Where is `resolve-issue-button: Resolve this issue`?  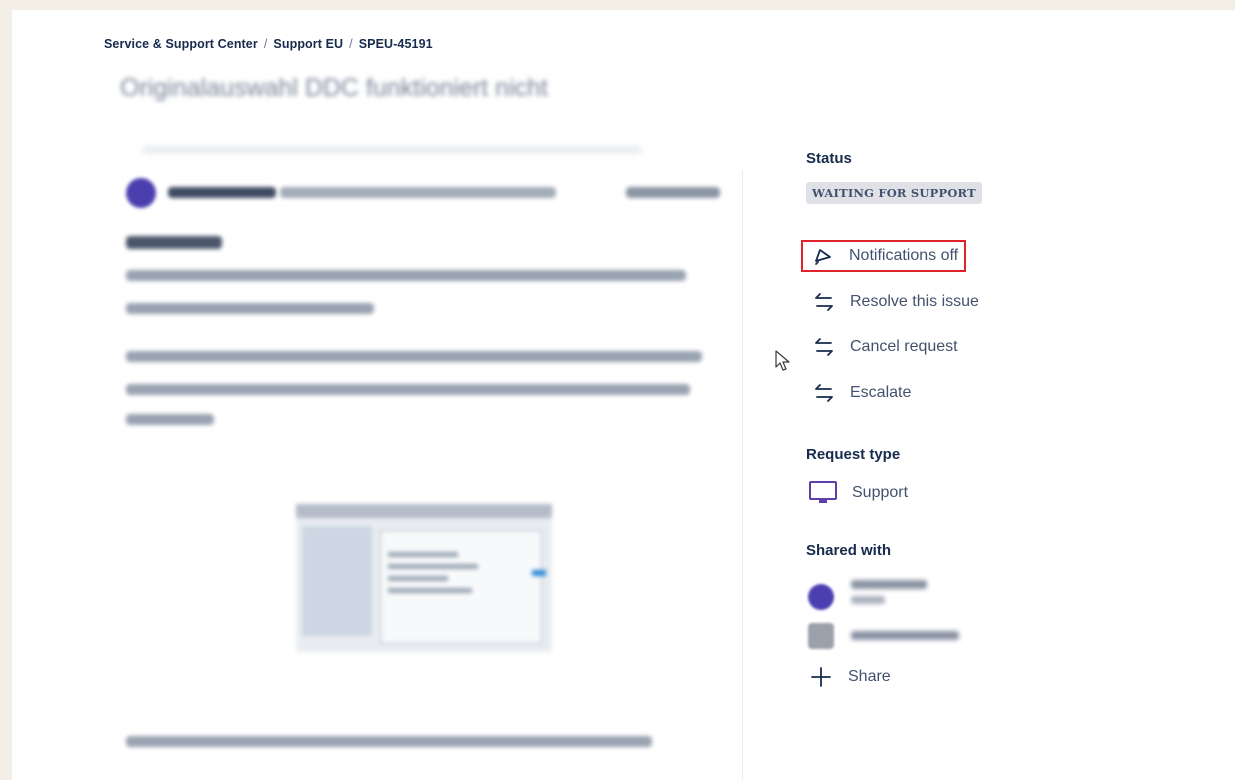 resolve-issue-button: Resolve this issue is located at coordinates (895, 302).